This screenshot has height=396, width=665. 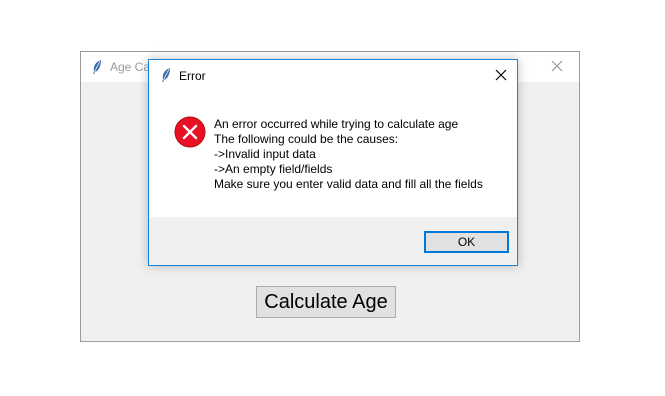 I want to click on message-line: ->An empty field/fields, so click(x=273, y=169).